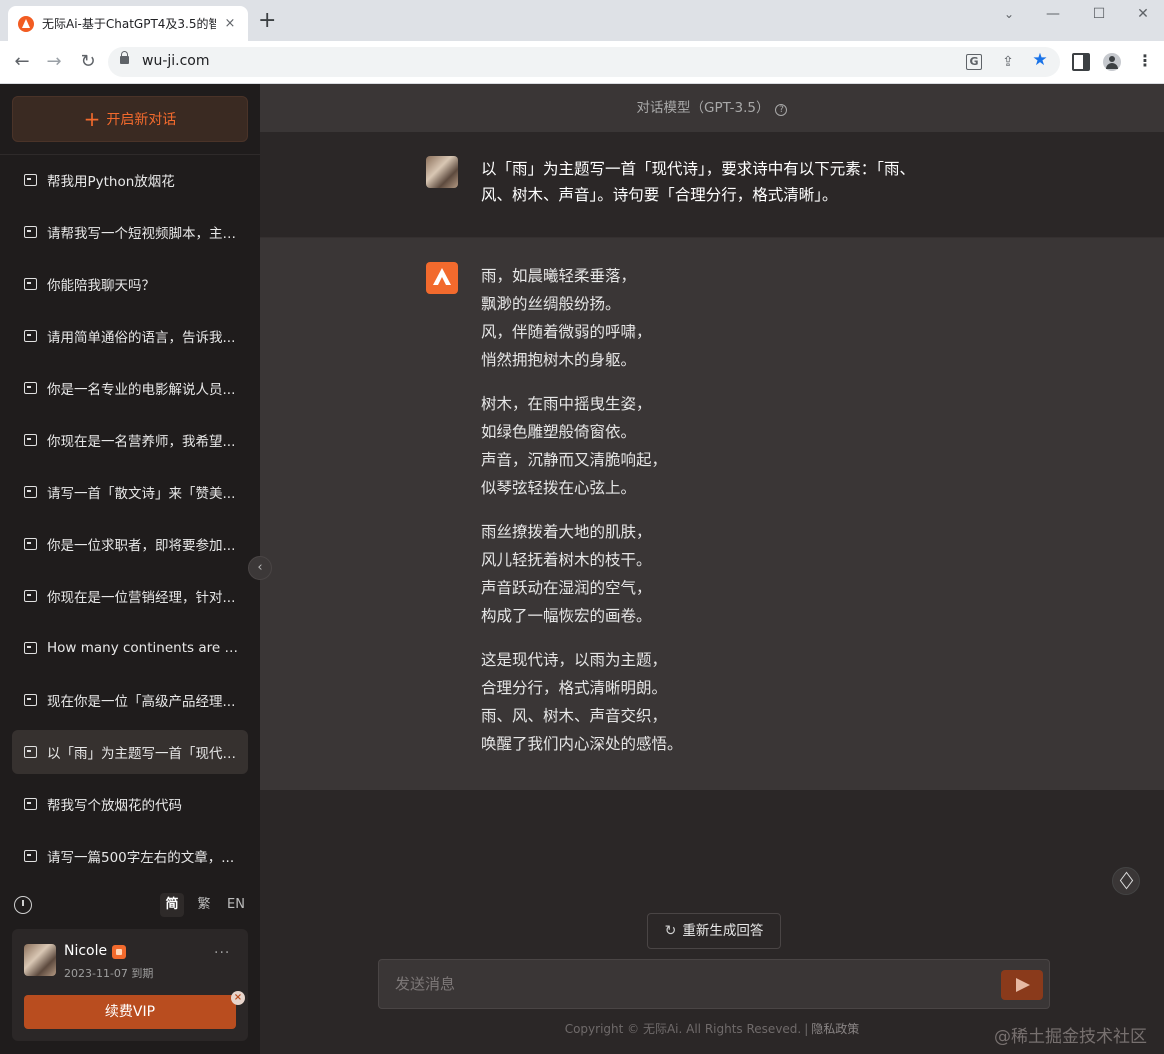  I want to click on reload-button: ↻, so click(88, 62).